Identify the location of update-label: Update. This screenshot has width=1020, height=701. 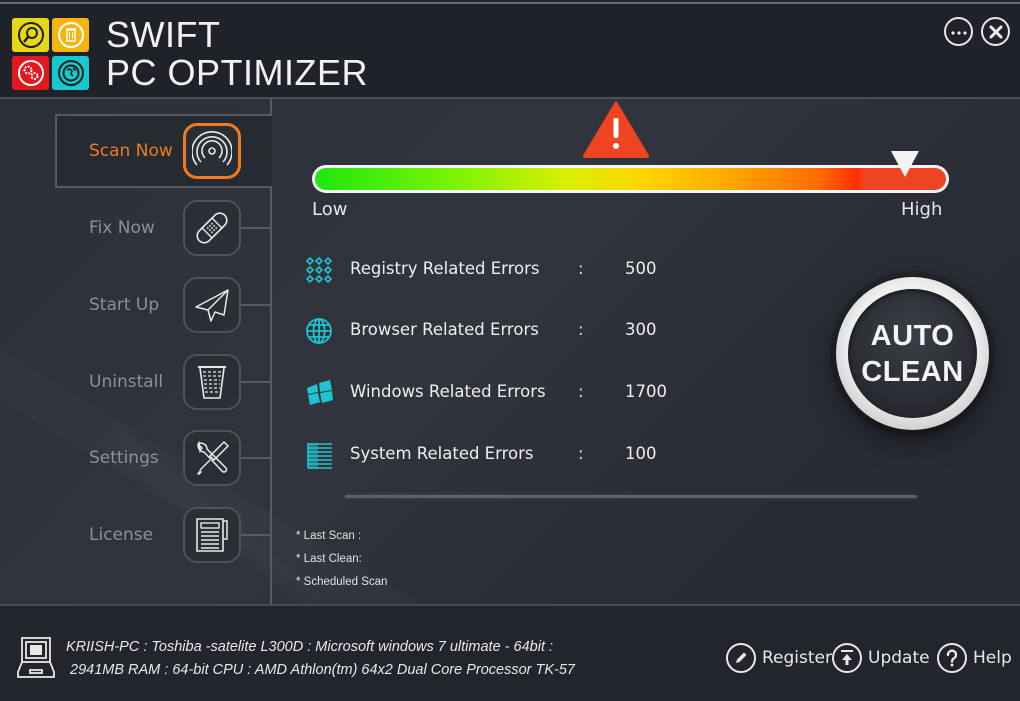
(899, 658).